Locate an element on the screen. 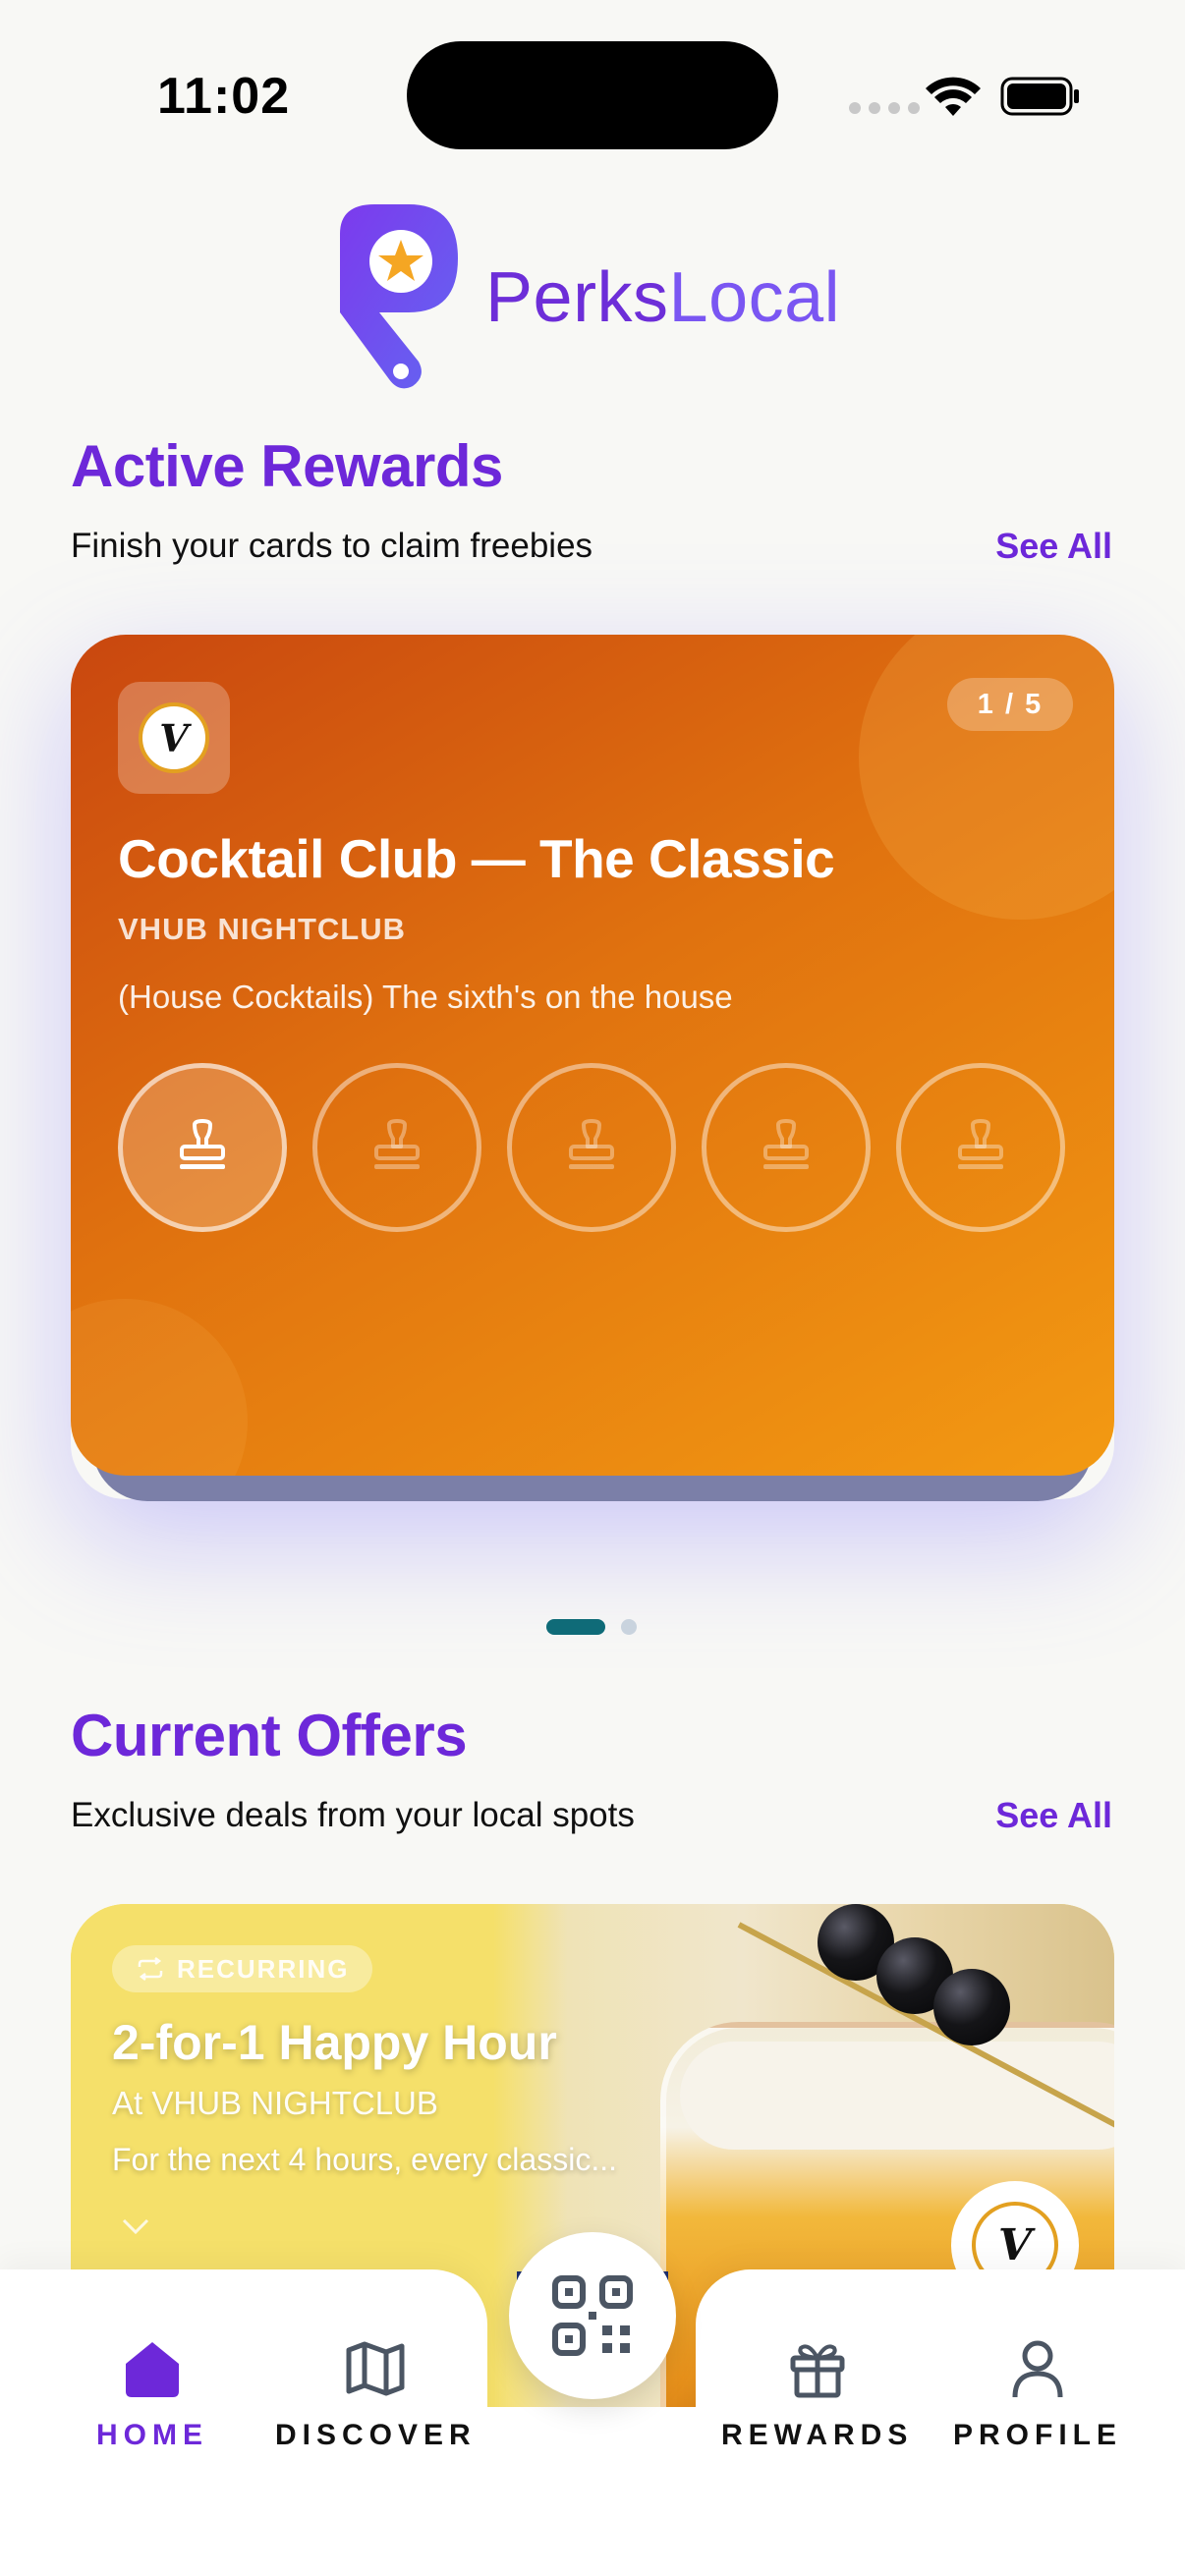  current-offers-see-all-link: See All is located at coordinates (1053, 1815).